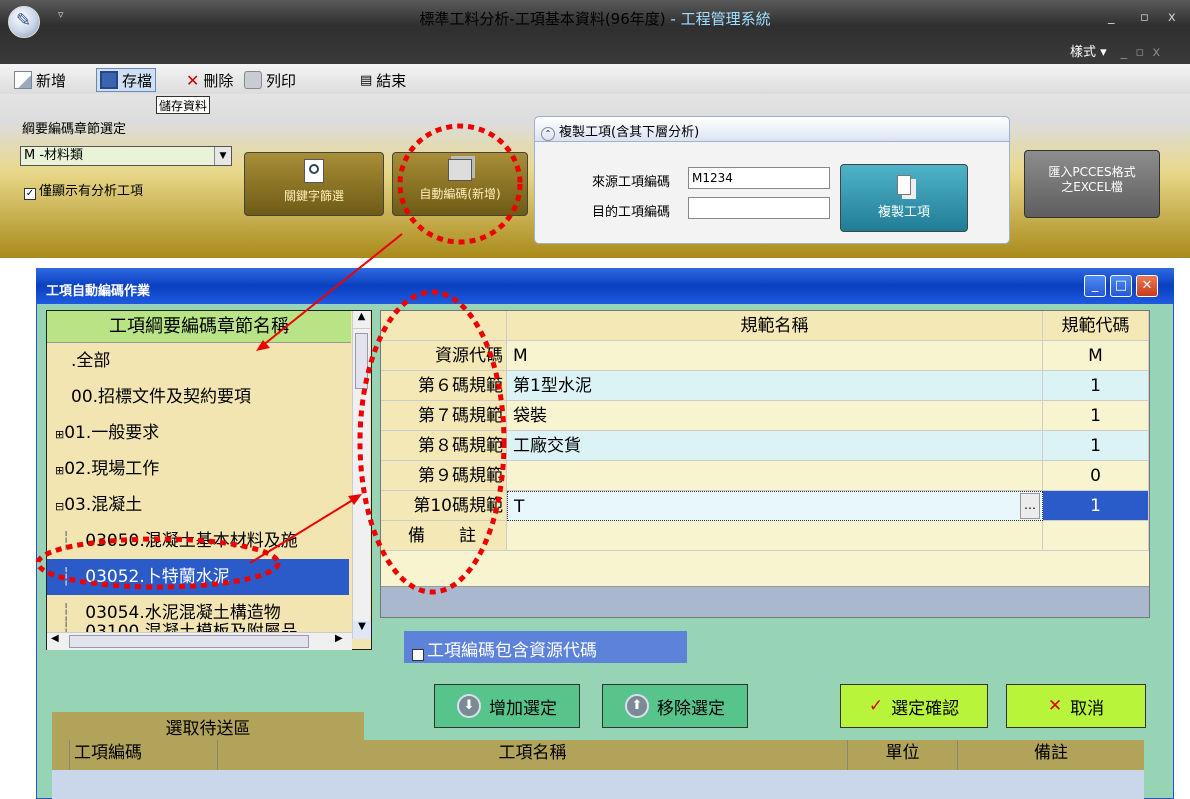 This screenshot has width=1190, height=799. What do you see at coordinates (432, 442) in the screenshot?
I see `annotation-circle-grid-labels` at bounding box center [432, 442].